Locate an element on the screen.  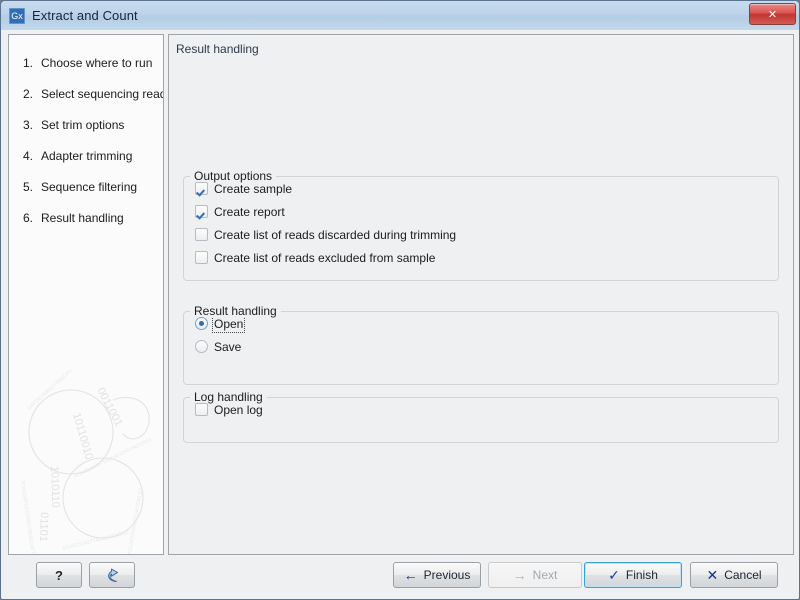
svg-text: 10110010 is located at coordinates (82, 437).